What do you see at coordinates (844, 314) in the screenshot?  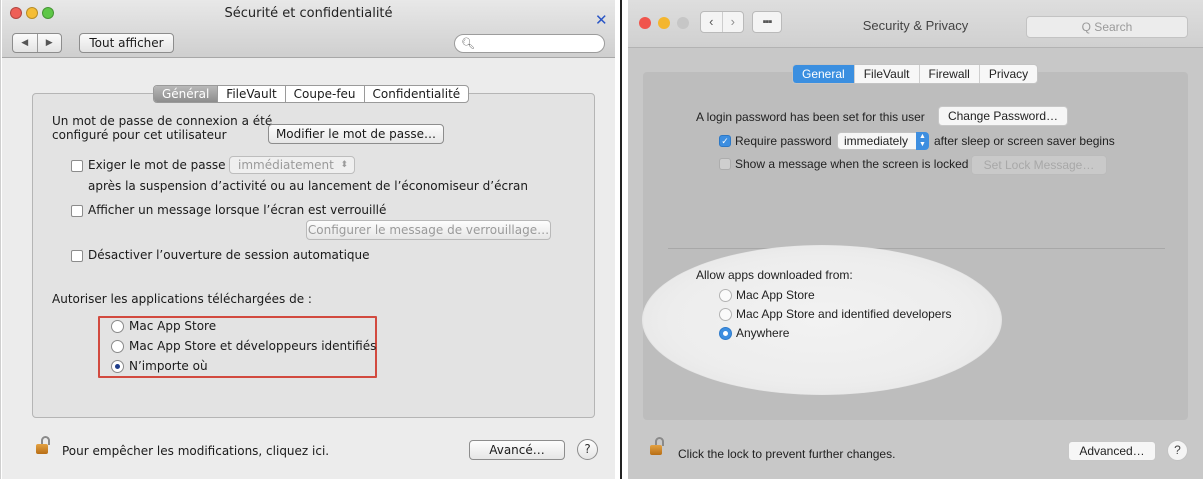 I see `option-identified-developers: Mac App Store and identified developers` at bounding box center [844, 314].